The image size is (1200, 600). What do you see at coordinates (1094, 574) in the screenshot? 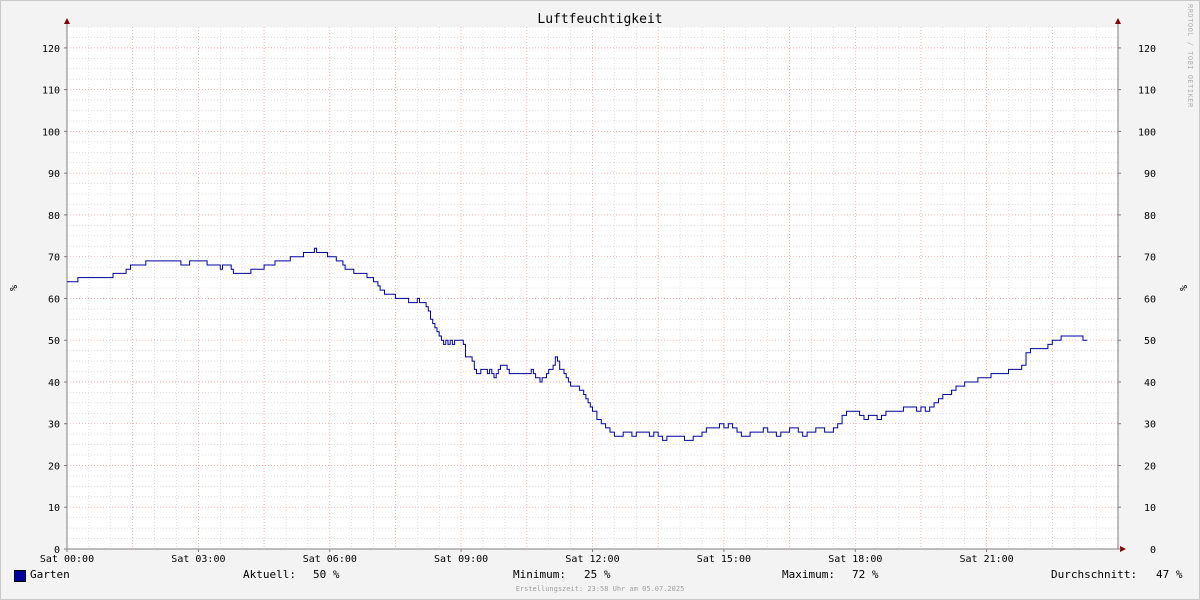
I see `legend-avg-label: Durchschnitt:` at bounding box center [1094, 574].